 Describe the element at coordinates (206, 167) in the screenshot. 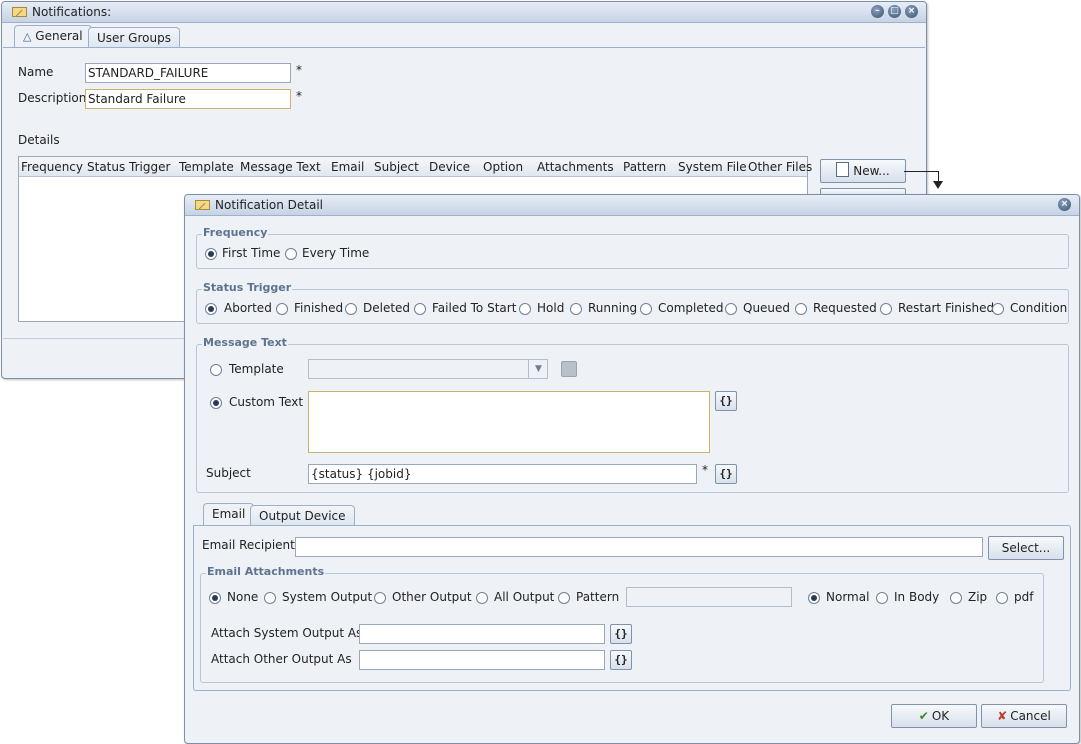

I see `column-template: Template` at that location.